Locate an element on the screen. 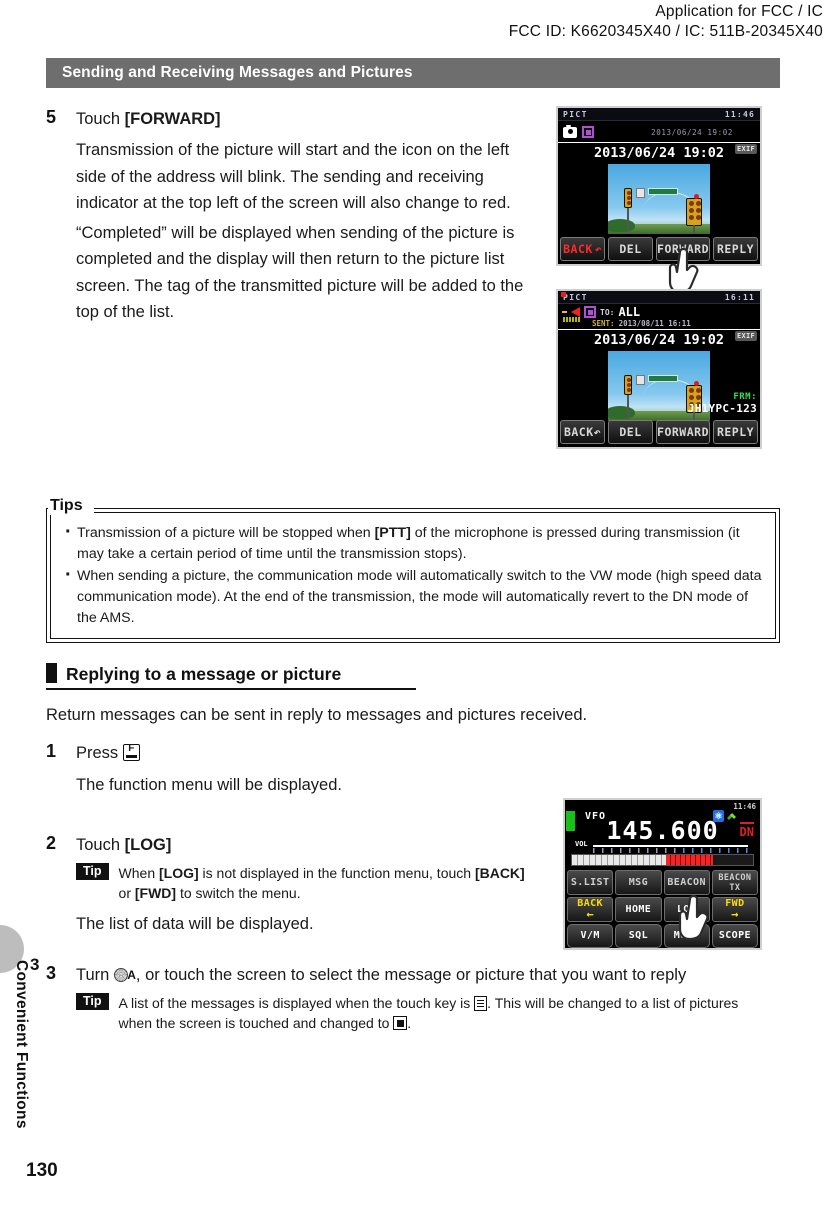 The height and width of the screenshot is (1206, 825). screen3-key-msg: MSG is located at coordinates (638, 882).